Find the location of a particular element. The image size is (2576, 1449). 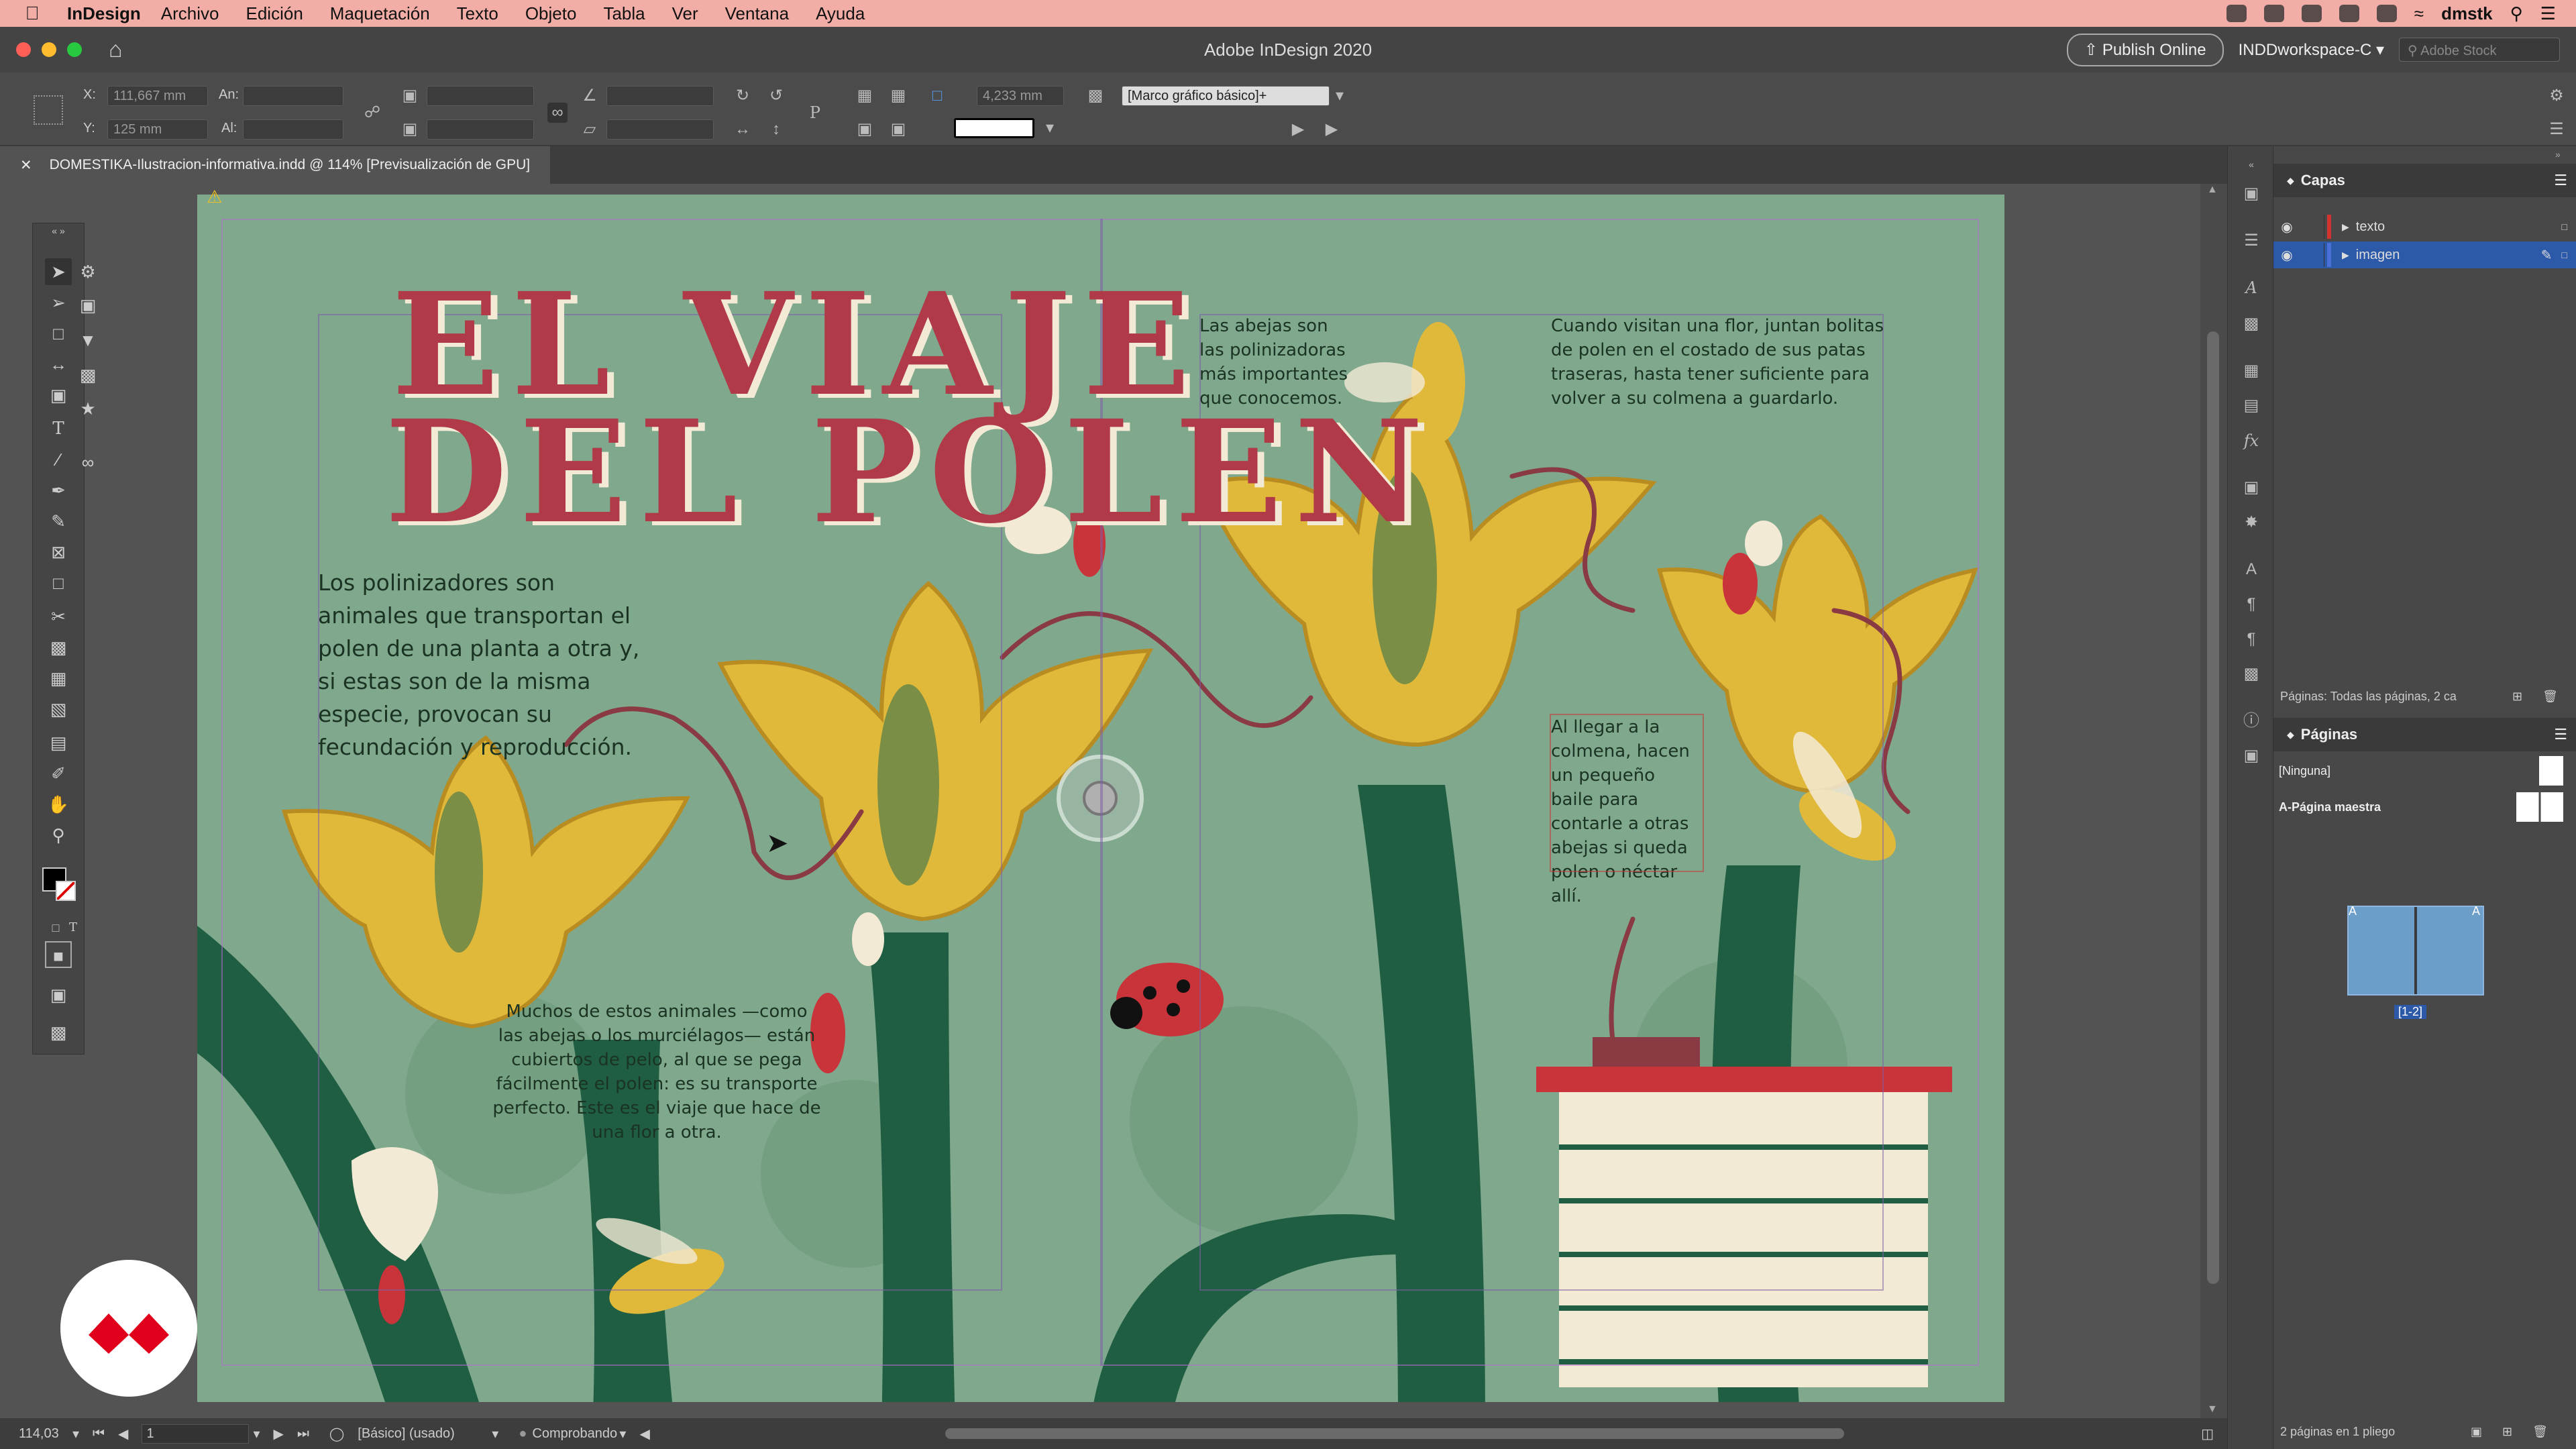

adobe-stock-search: ⚲ Adobe Stock is located at coordinates (2479, 50).